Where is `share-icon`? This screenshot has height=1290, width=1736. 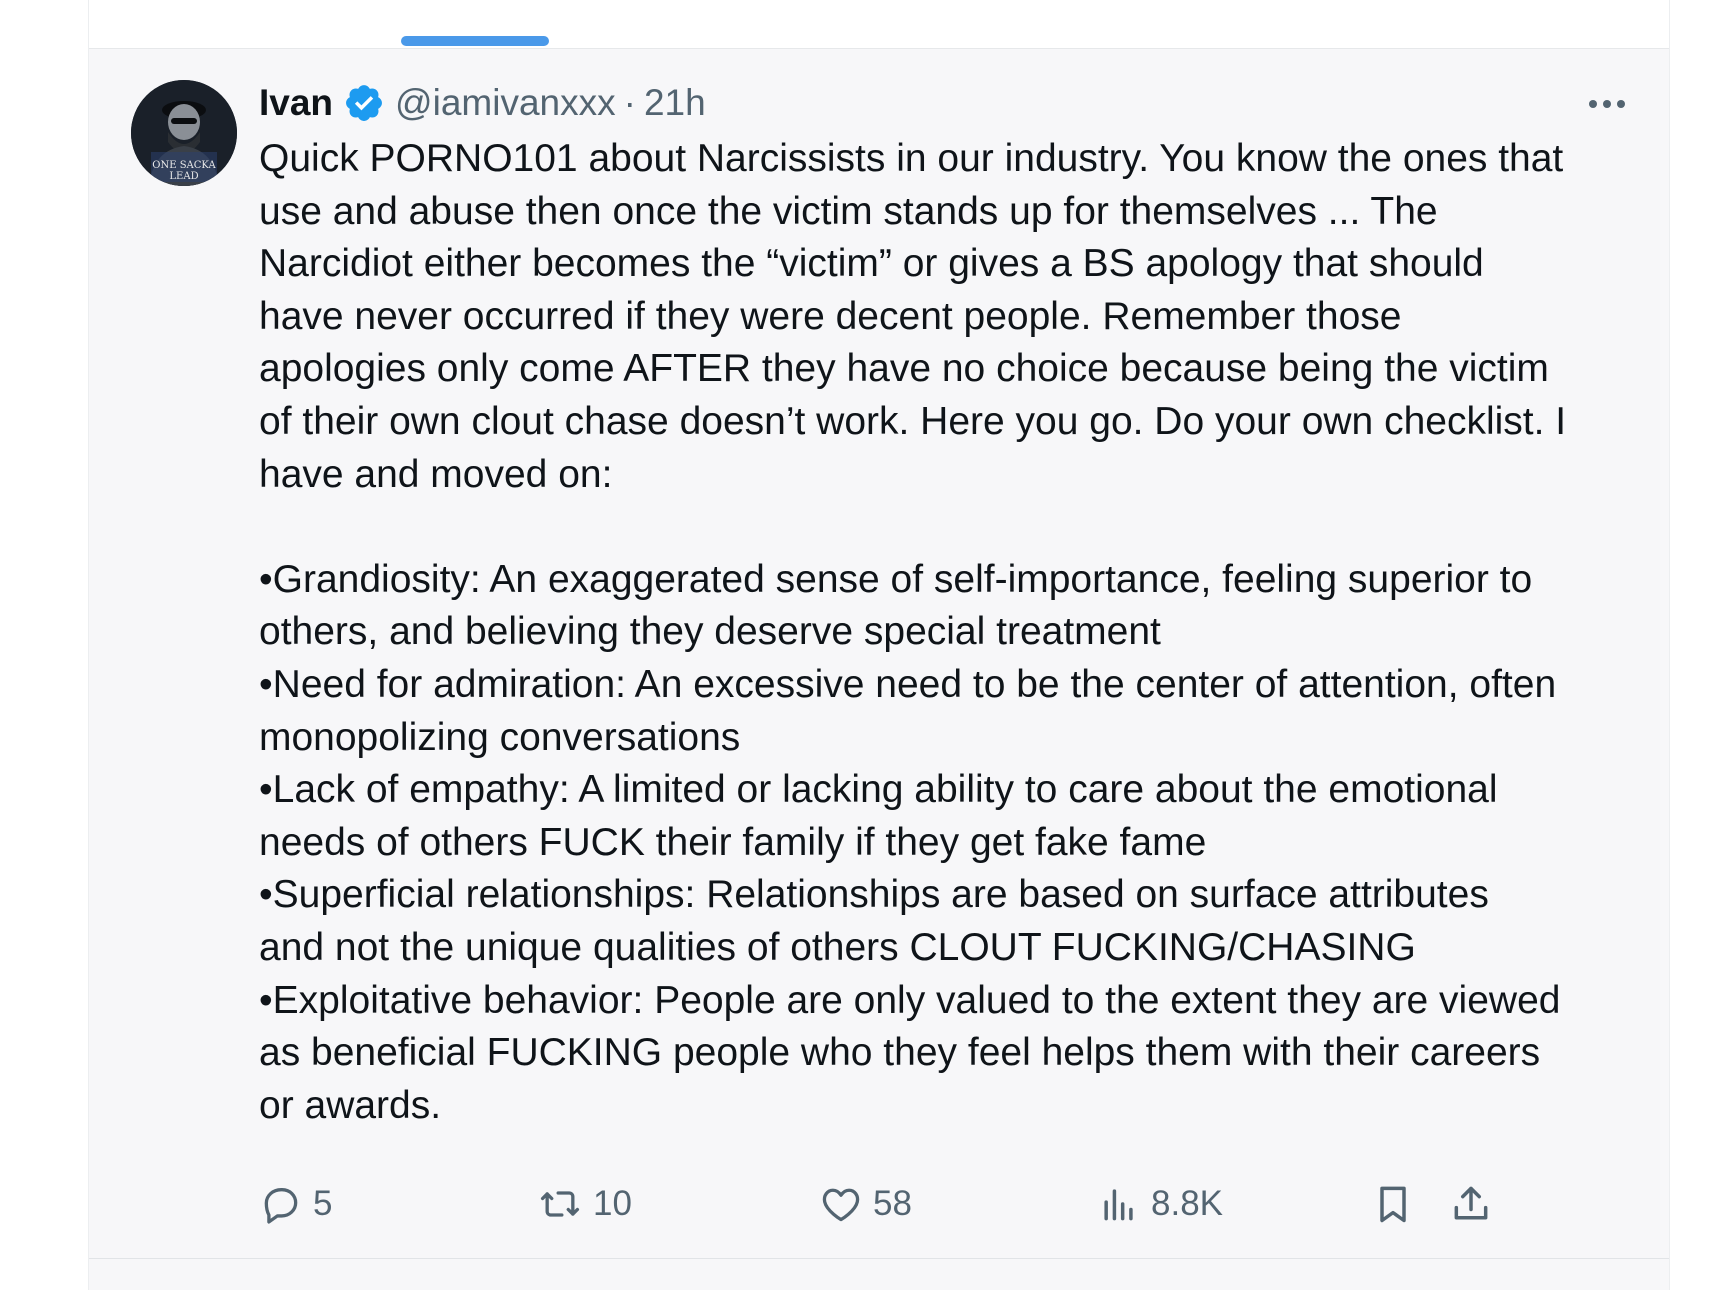
share-icon is located at coordinates (1471, 1204).